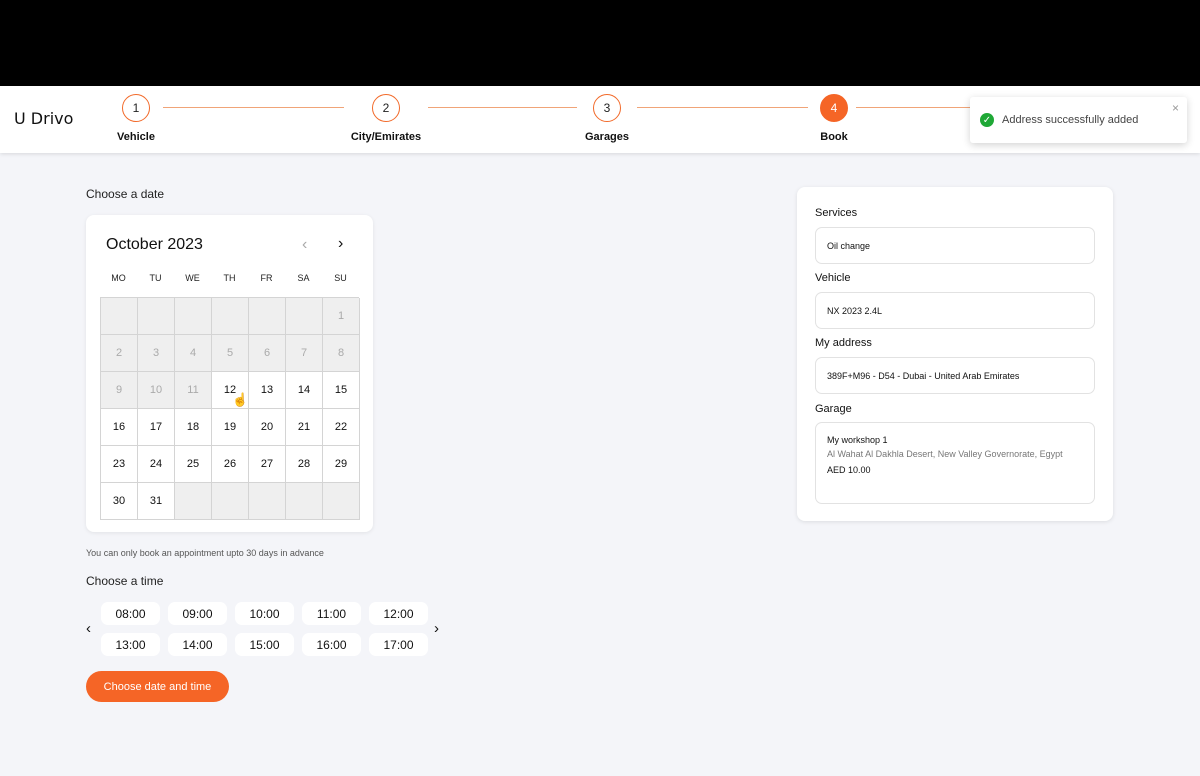 This screenshot has width=1200, height=776. I want to click on step-garages: 3 Garages, so click(607, 118).